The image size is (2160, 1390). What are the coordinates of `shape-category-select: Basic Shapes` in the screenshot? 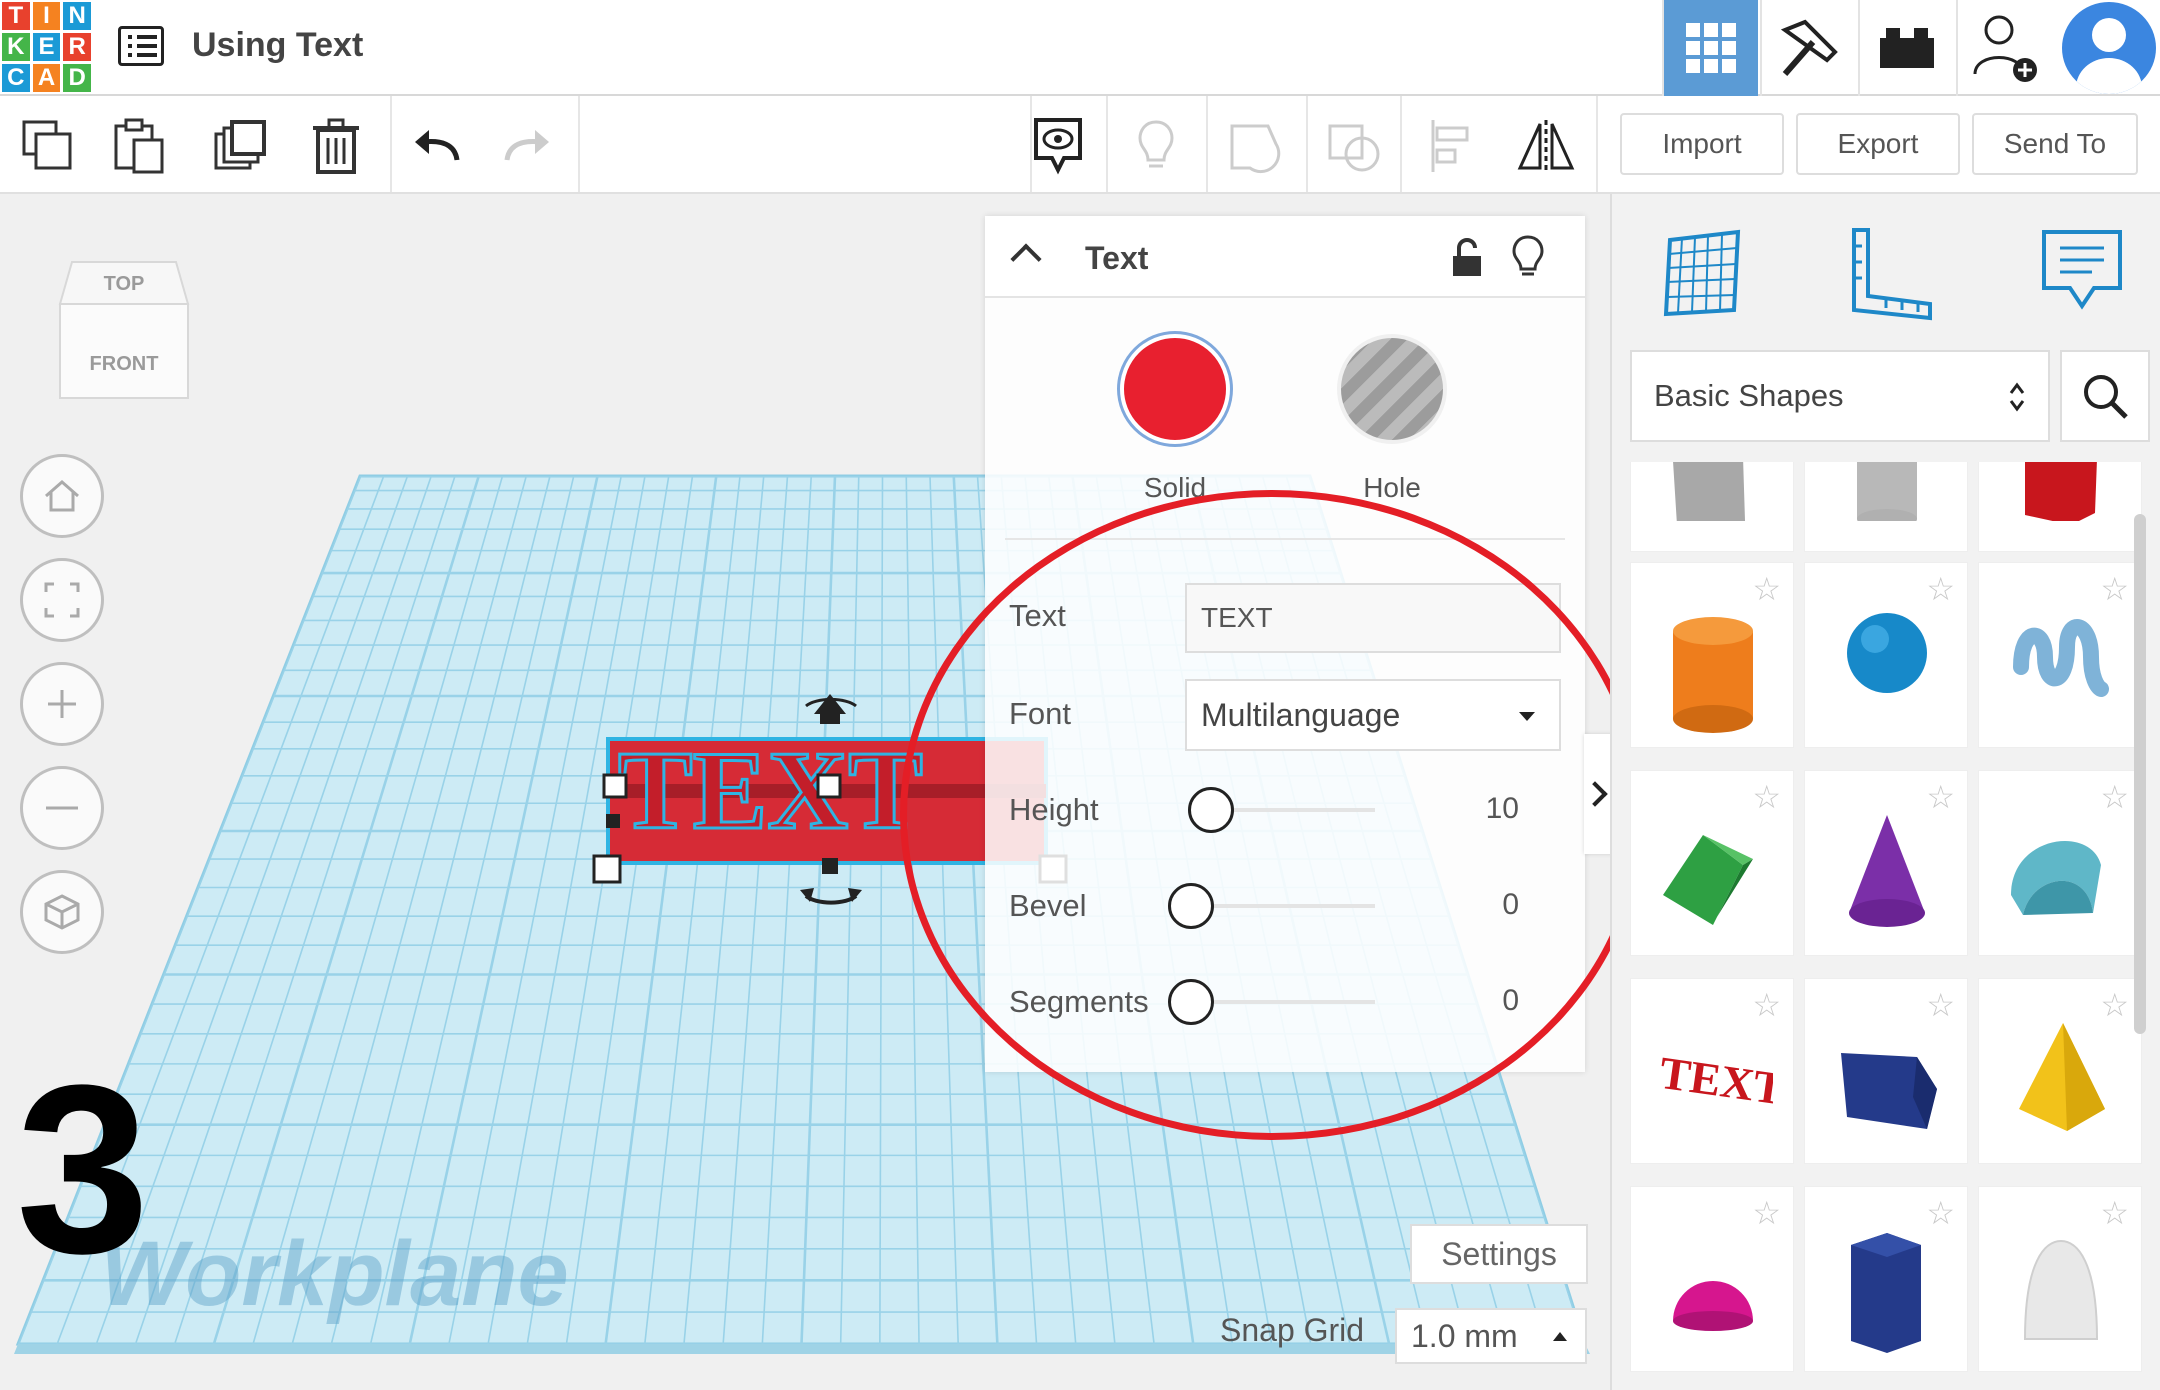 It's located at (1840, 396).